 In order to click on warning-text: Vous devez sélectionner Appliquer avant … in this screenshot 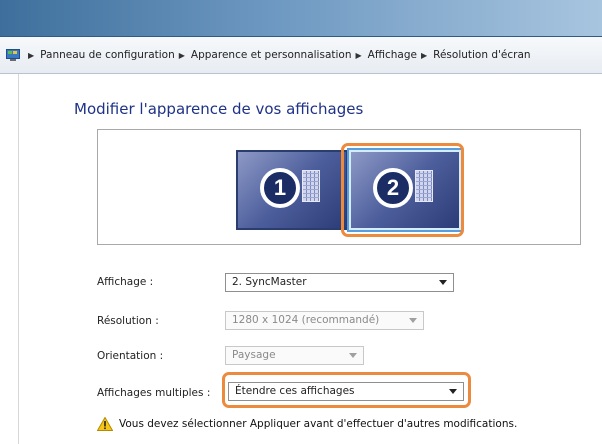, I will do `click(318, 424)`.